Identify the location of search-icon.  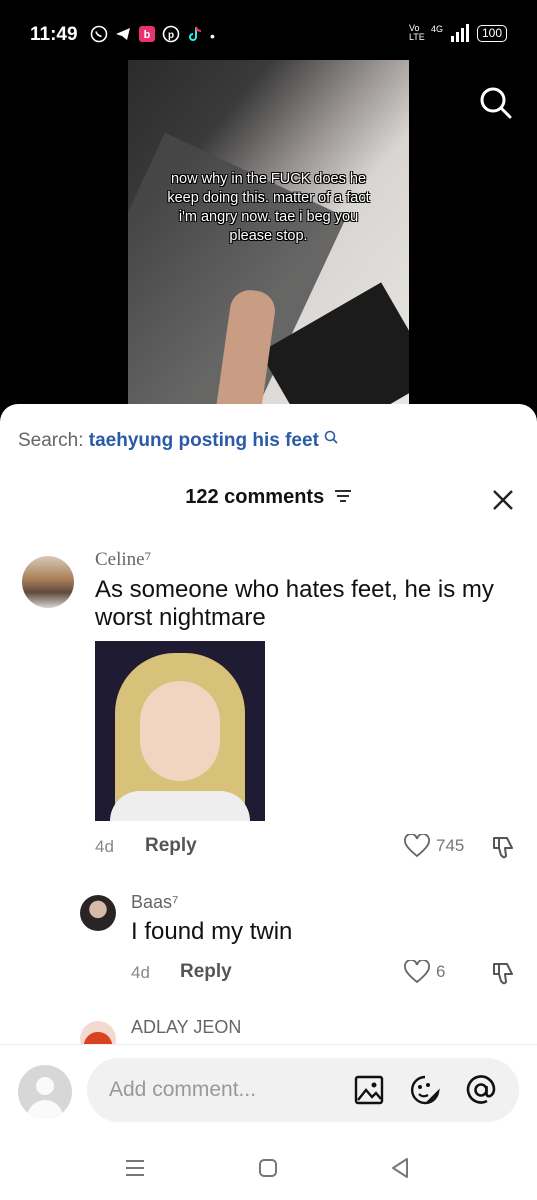
(496, 103).